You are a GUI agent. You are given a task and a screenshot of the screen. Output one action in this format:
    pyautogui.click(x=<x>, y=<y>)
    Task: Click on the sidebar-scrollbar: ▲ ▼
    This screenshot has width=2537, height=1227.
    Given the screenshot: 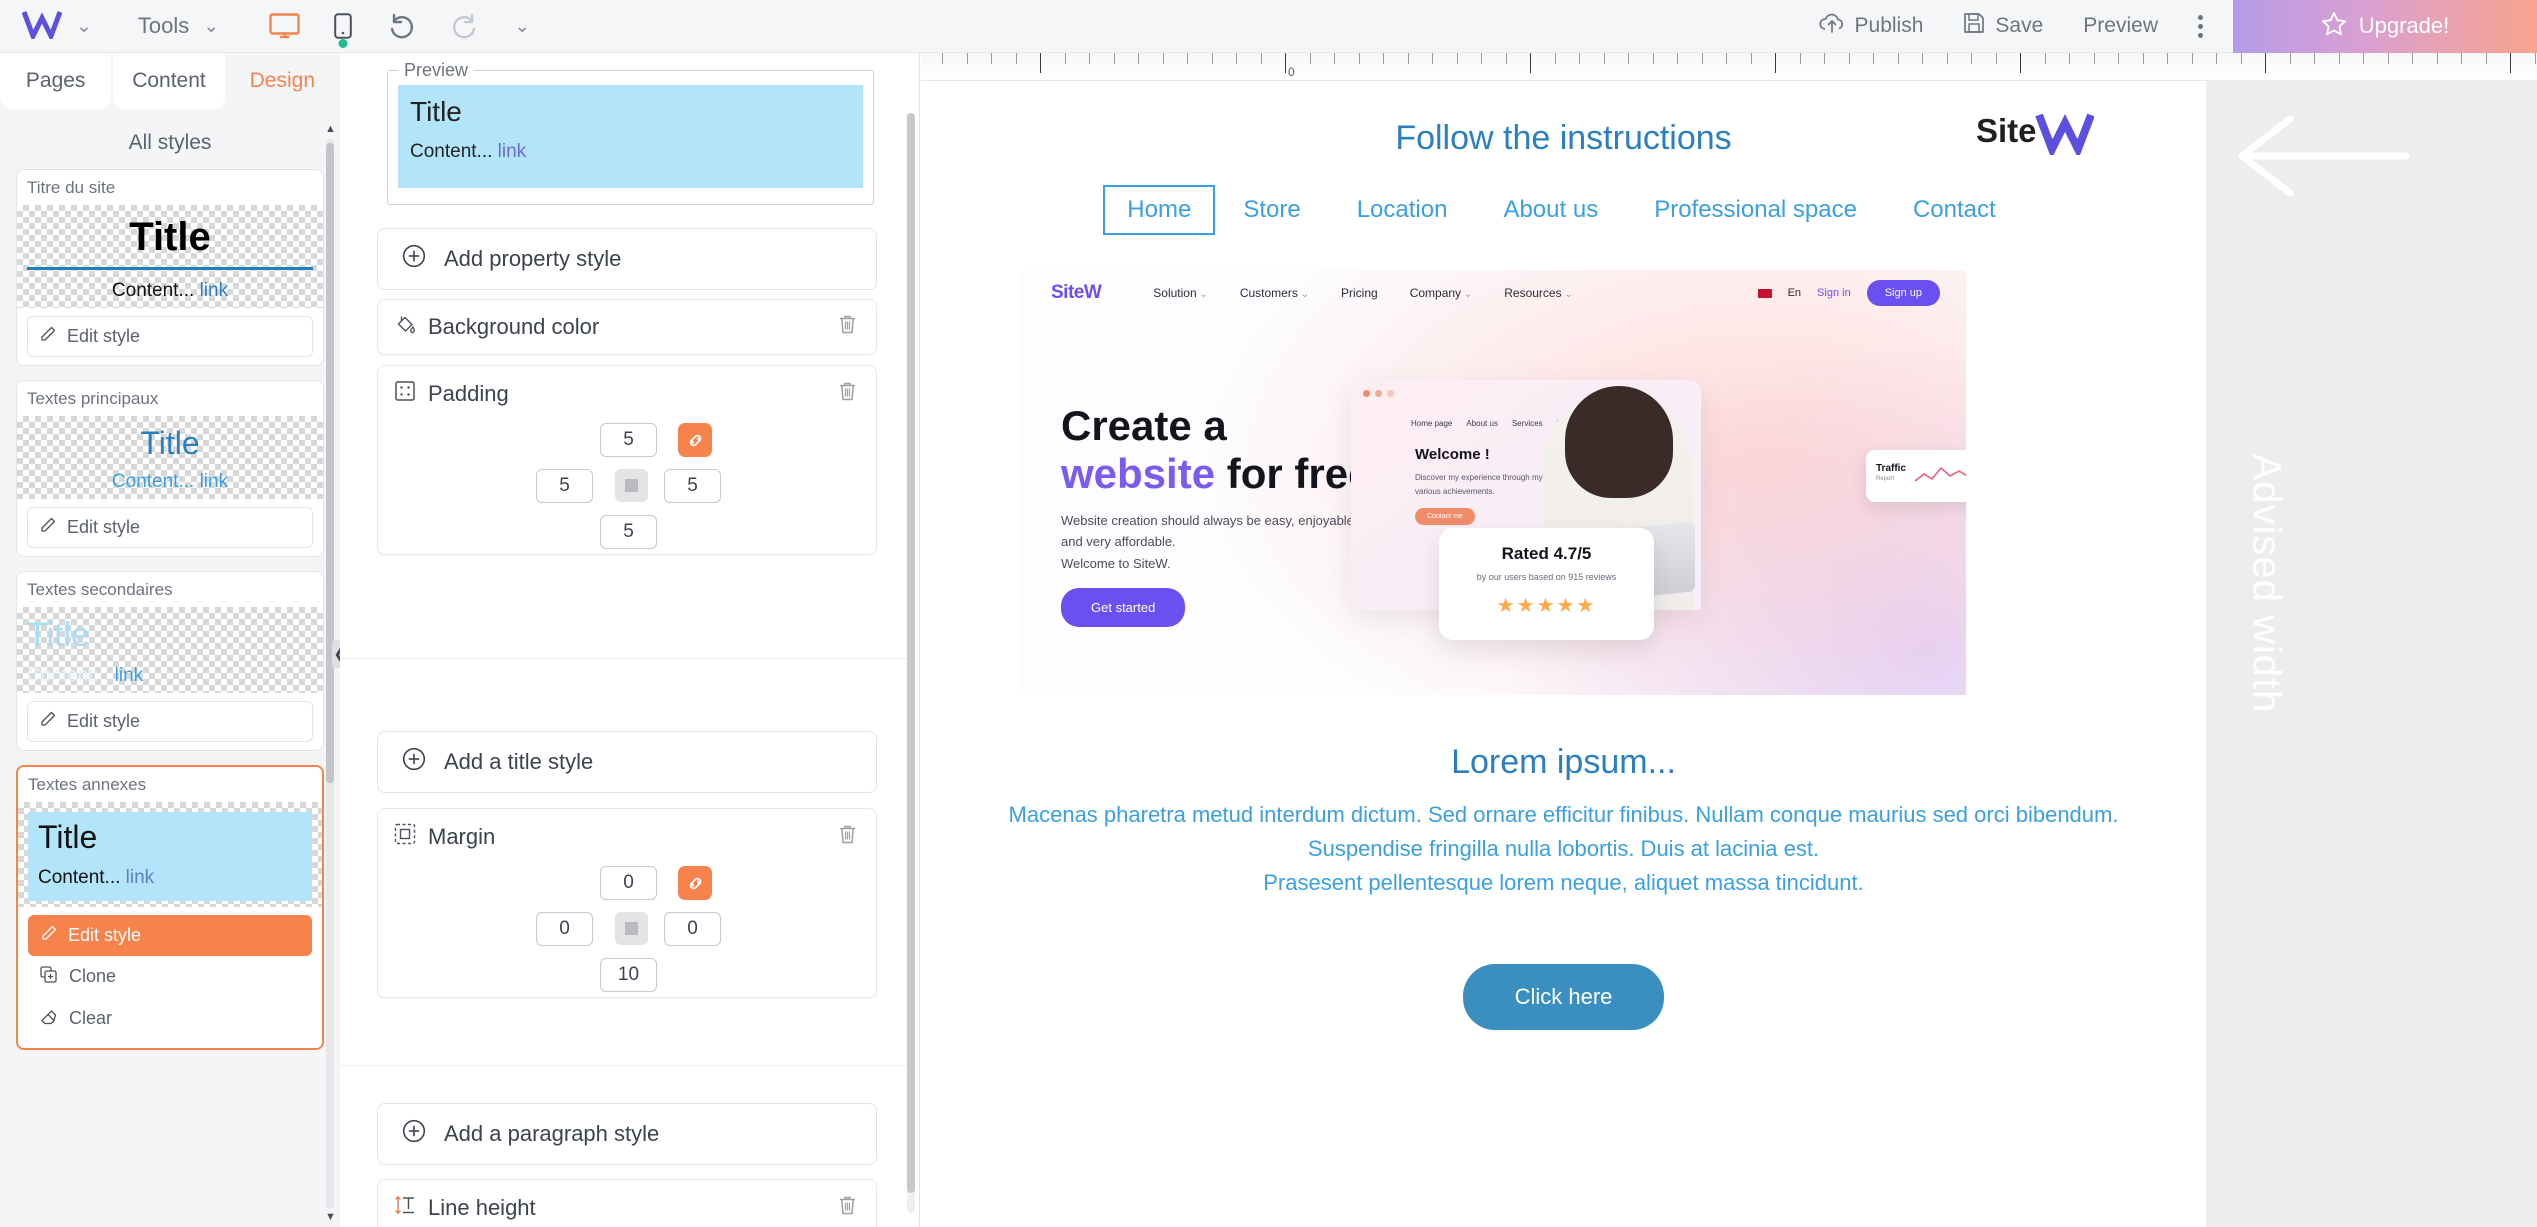 What is the action you would take?
    pyautogui.click(x=330, y=673)
    